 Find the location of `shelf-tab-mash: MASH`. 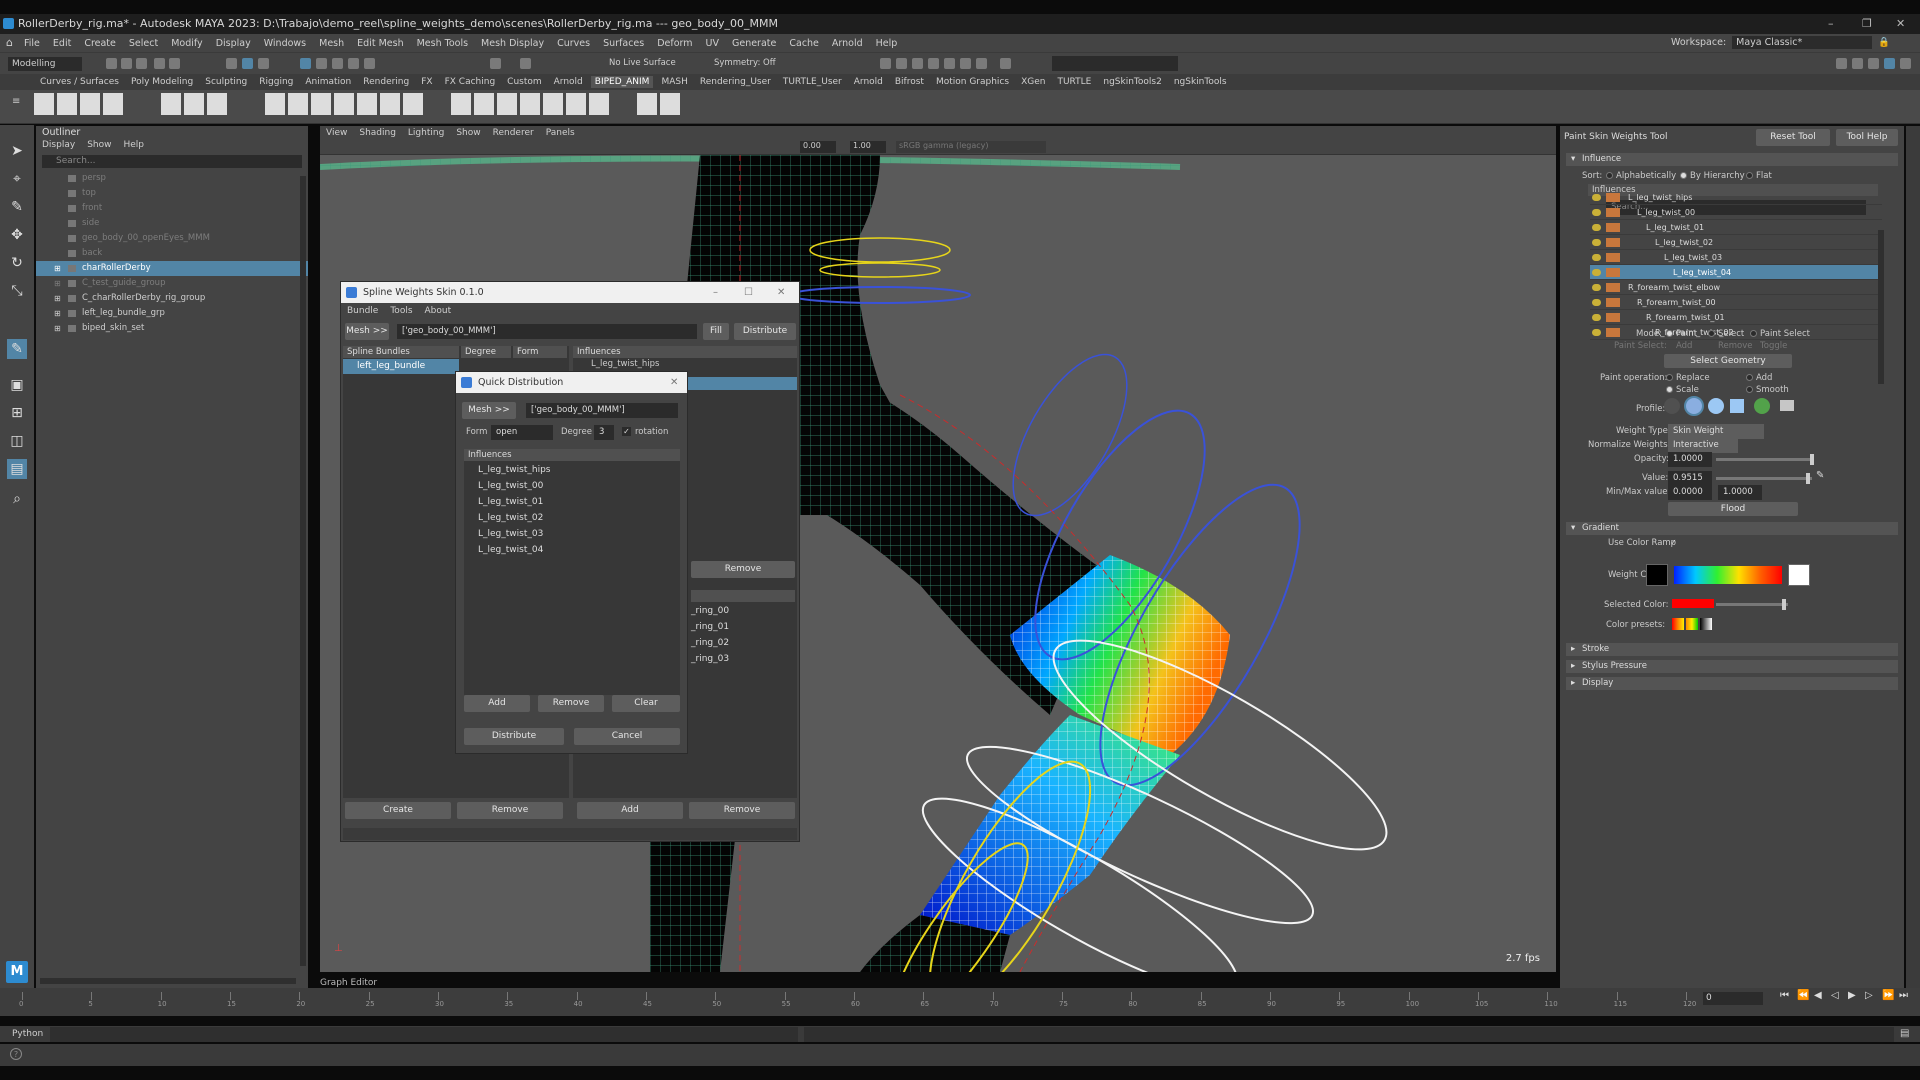

shelf-tab-mash: MASH is located at coordinates (674, 82).